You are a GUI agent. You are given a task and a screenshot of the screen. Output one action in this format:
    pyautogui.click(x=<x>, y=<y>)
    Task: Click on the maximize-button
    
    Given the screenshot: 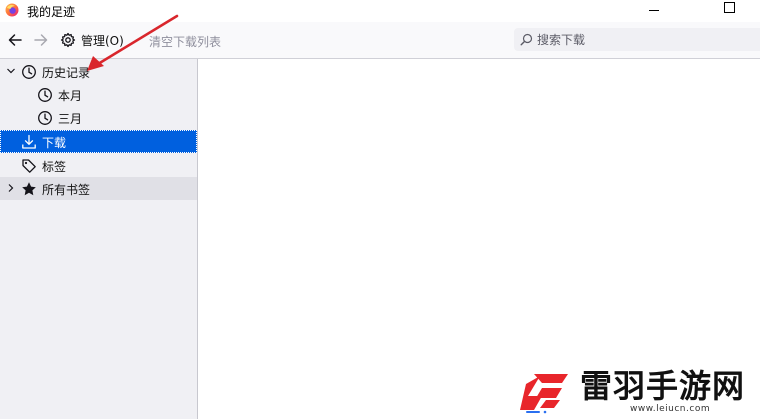 What is the action you would take?
    pyautogui.click(x=726, y=11)
    